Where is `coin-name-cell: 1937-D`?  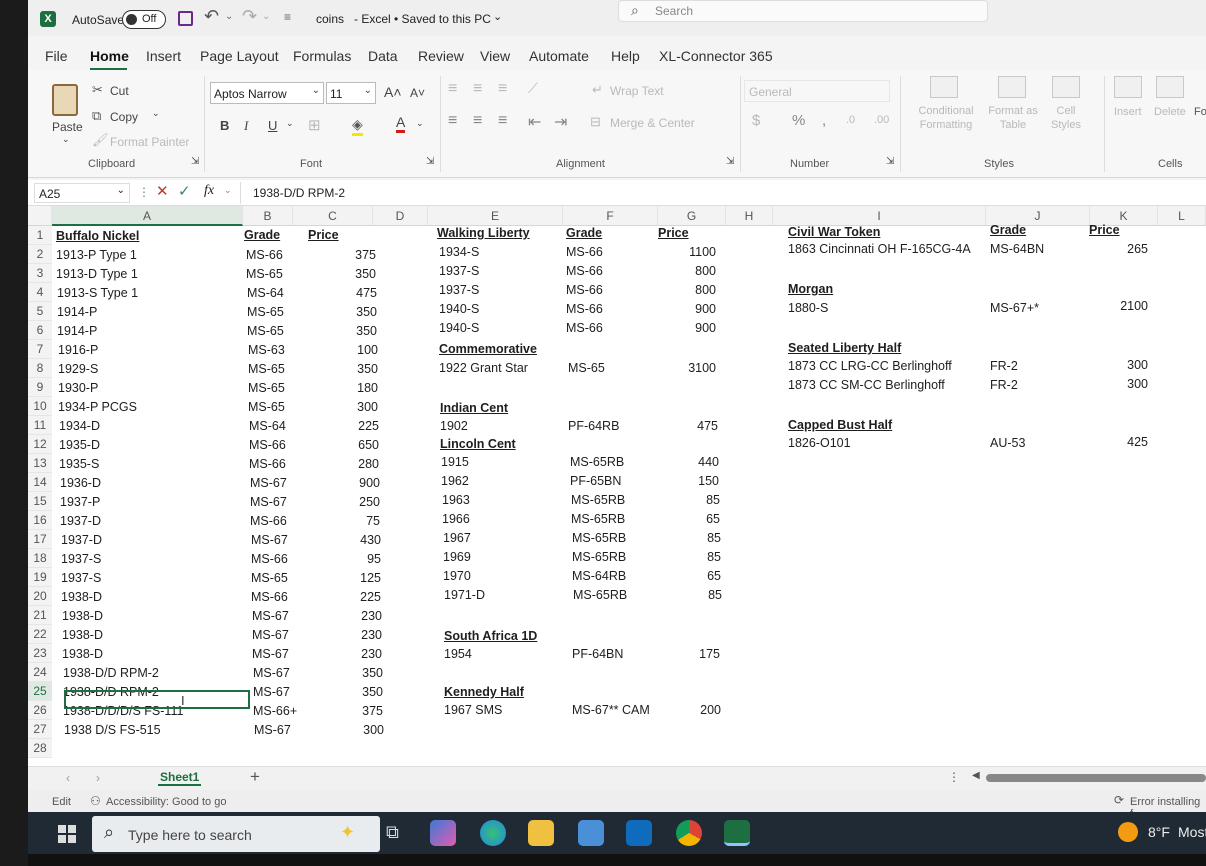
coin-name-cell: 1937-D is located at coordinates (80, 521).